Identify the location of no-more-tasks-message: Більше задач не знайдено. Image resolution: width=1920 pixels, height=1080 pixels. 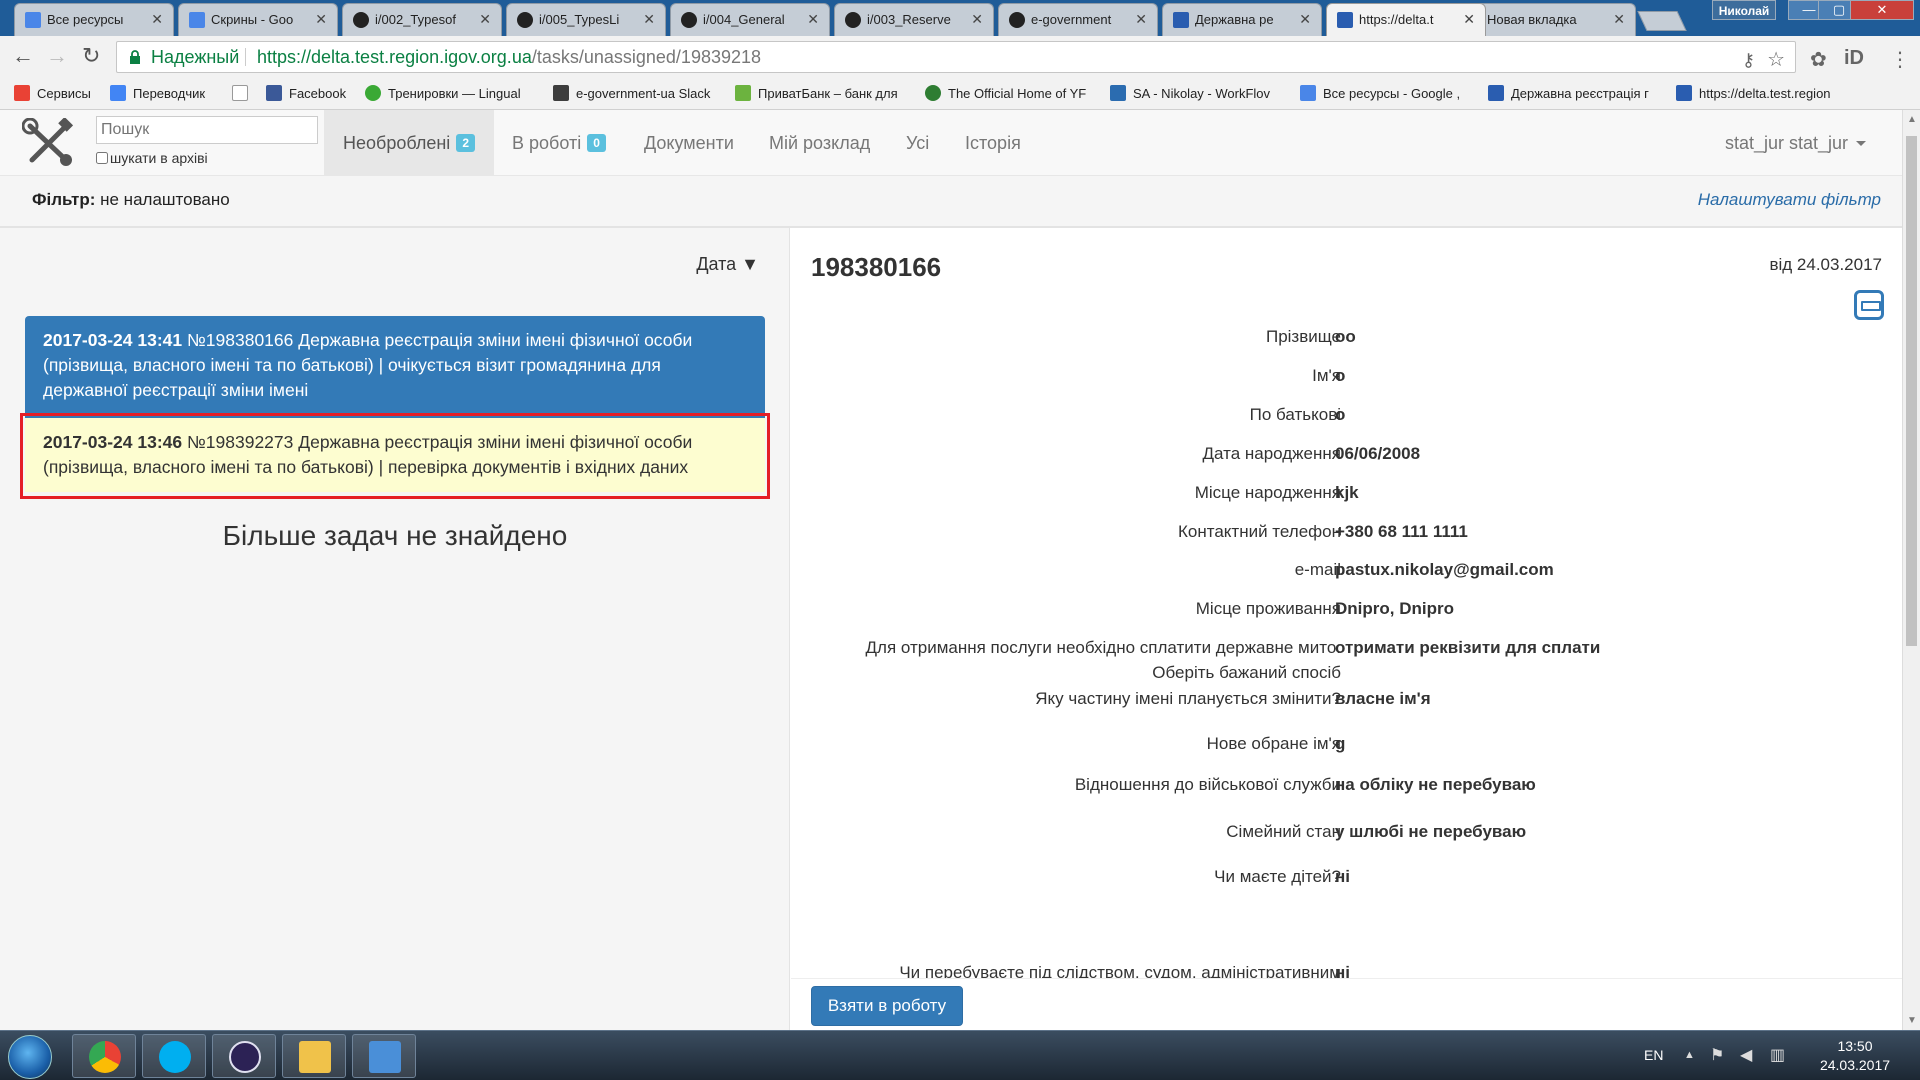
(395, 535).